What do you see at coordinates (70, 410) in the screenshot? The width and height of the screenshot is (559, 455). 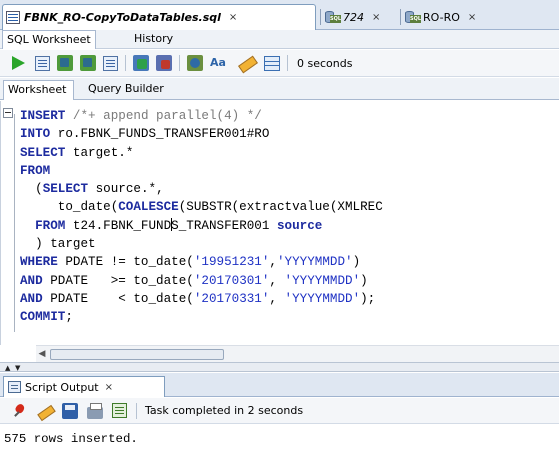 I see `save-icon` at bounding box center [70, 410].